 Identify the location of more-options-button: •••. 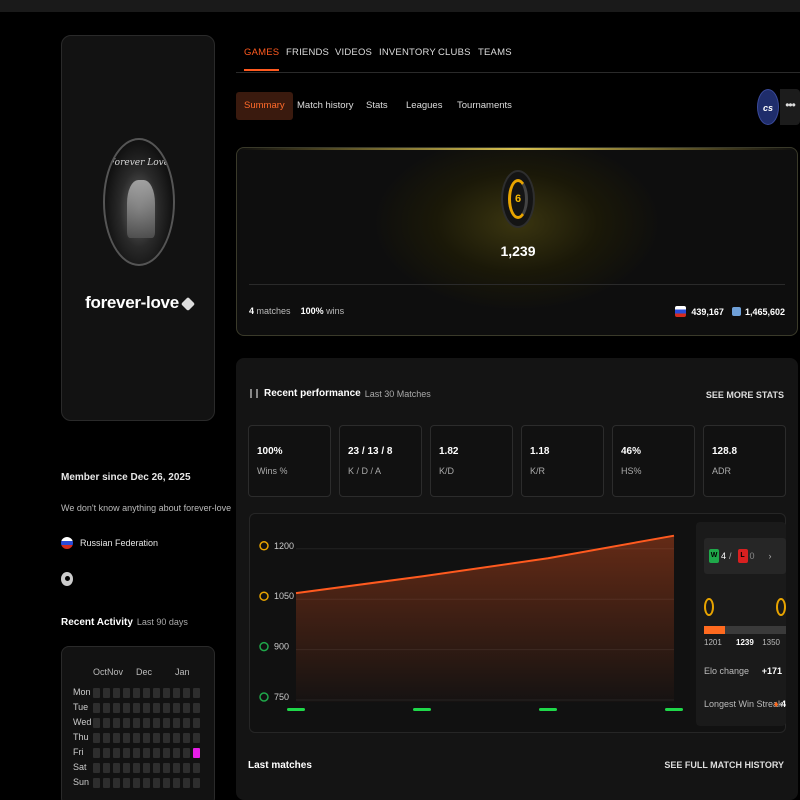
(790, 107).